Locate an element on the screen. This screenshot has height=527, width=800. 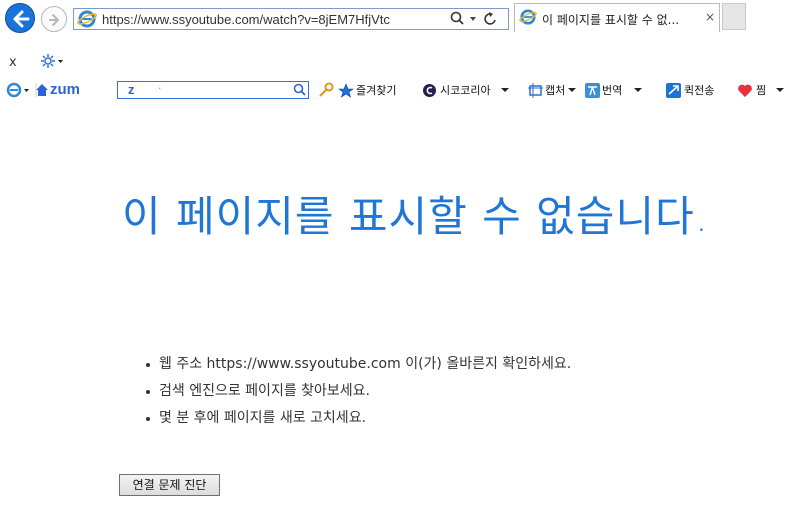
toolbar-item-favorites: 즐겨찾기 is located at coordinates (367, 90).